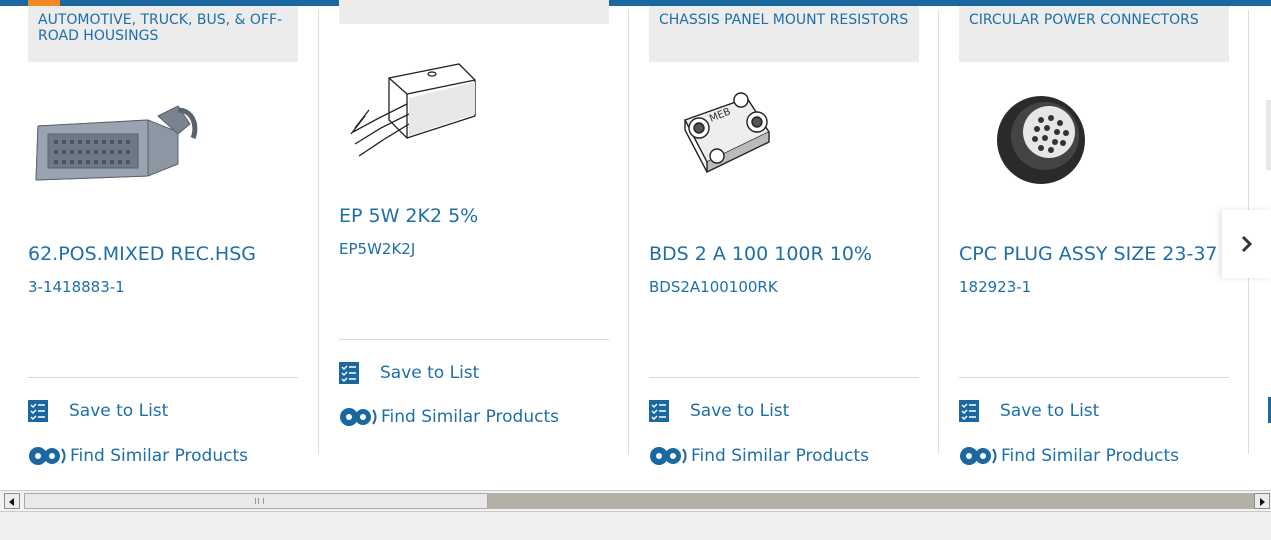  I want to click on part-number-link: 3-1418883-1, so click(76, 287).